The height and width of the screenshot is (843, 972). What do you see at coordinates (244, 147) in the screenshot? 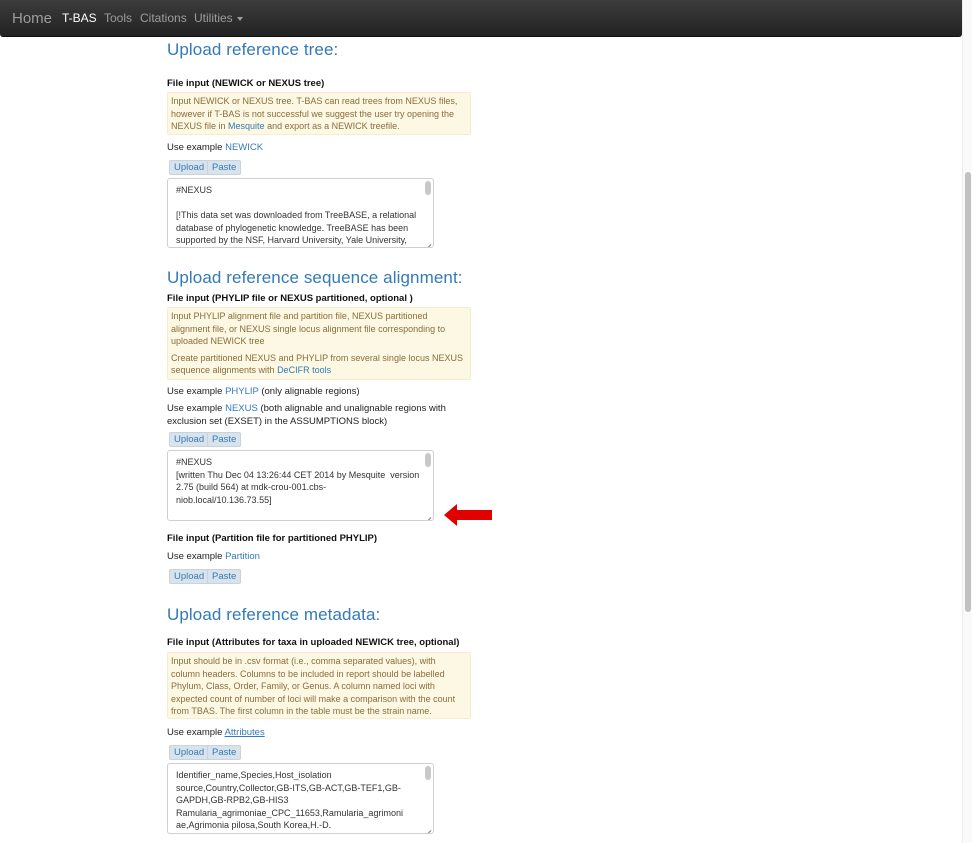
I see `newick-example-link: NEWICK` at bounding box center [244, 147].